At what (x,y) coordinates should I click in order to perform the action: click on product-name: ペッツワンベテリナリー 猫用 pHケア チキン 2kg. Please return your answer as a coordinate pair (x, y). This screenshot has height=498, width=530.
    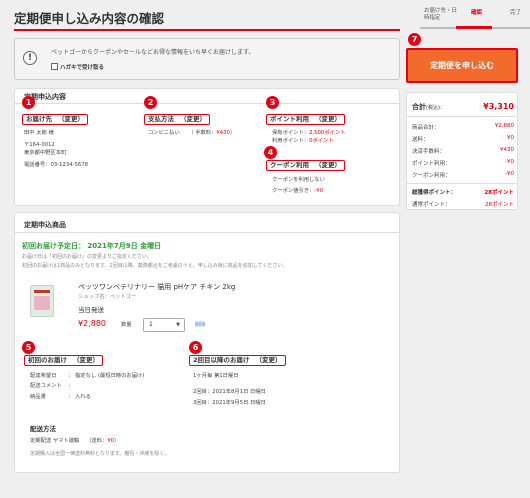
    Looking at the image, I should click on (156, 287).